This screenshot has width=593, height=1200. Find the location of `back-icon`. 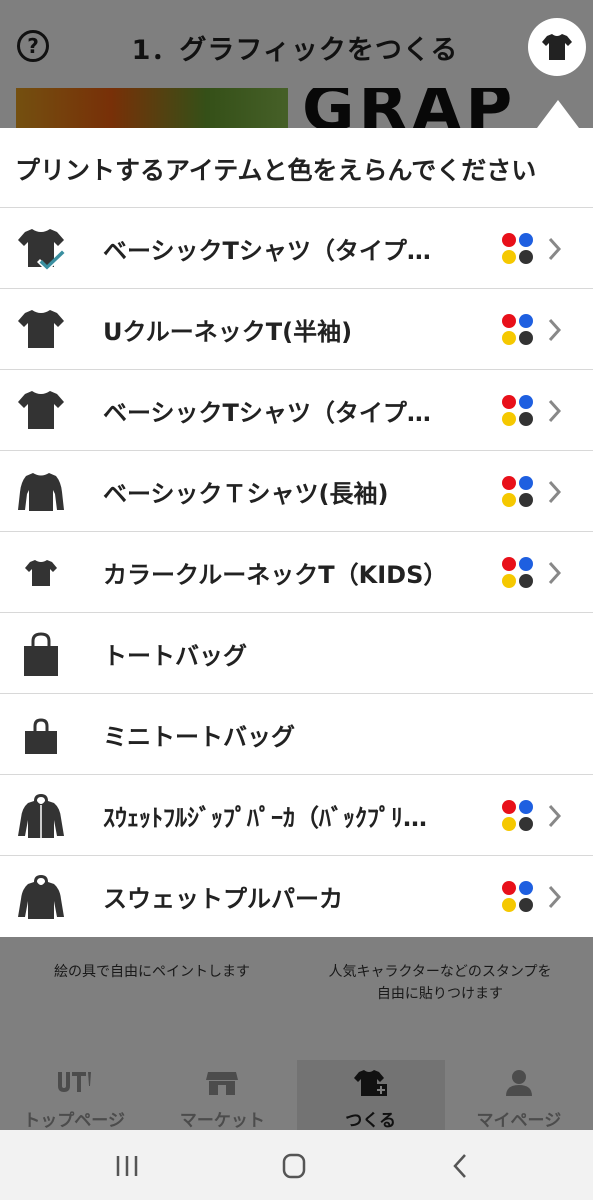

back-icon is located at coordinates (460, 1166).